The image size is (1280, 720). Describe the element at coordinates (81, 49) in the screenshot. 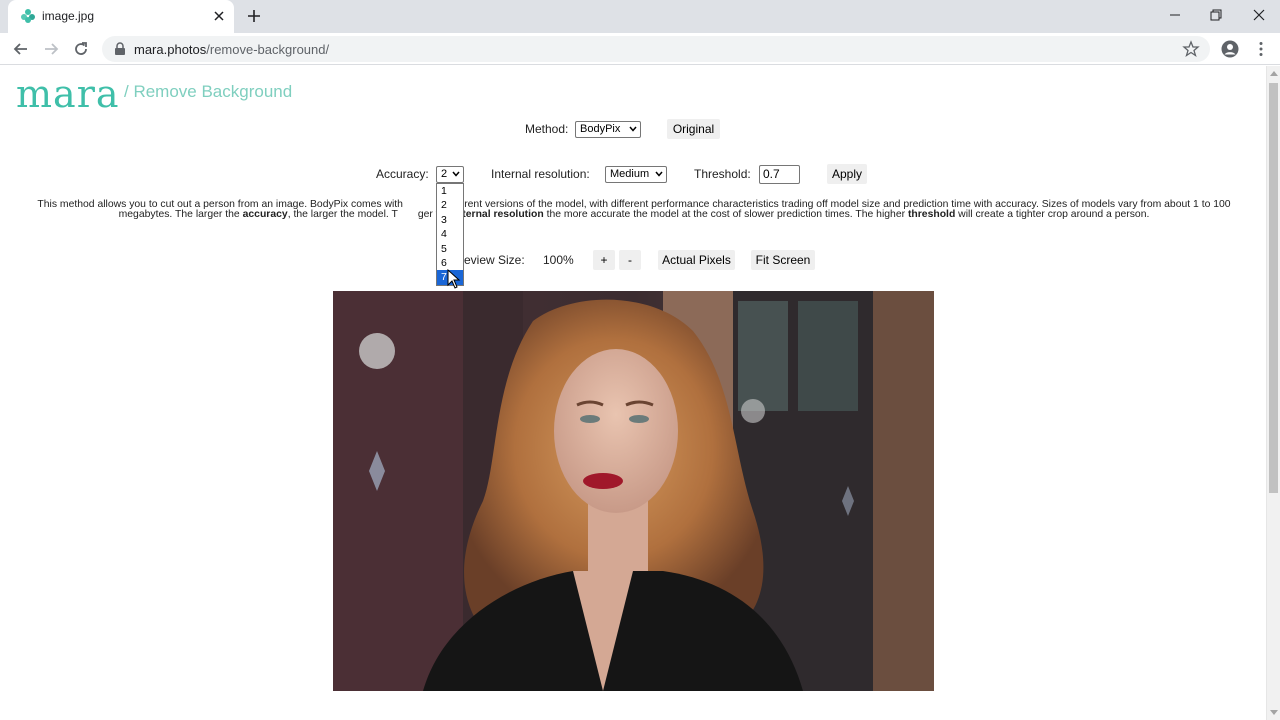

I see `reload-icon` at that location.